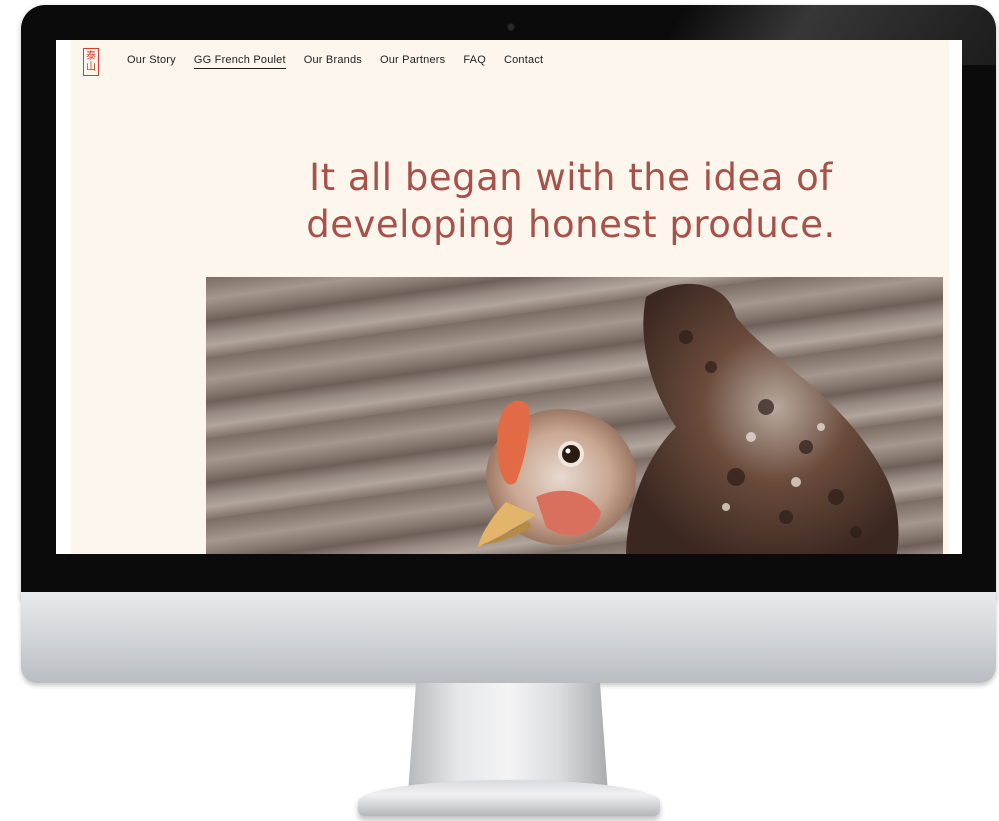 This screenshot has width=999, height=821. I want to click on chicken-illustration, so click(688, 418).